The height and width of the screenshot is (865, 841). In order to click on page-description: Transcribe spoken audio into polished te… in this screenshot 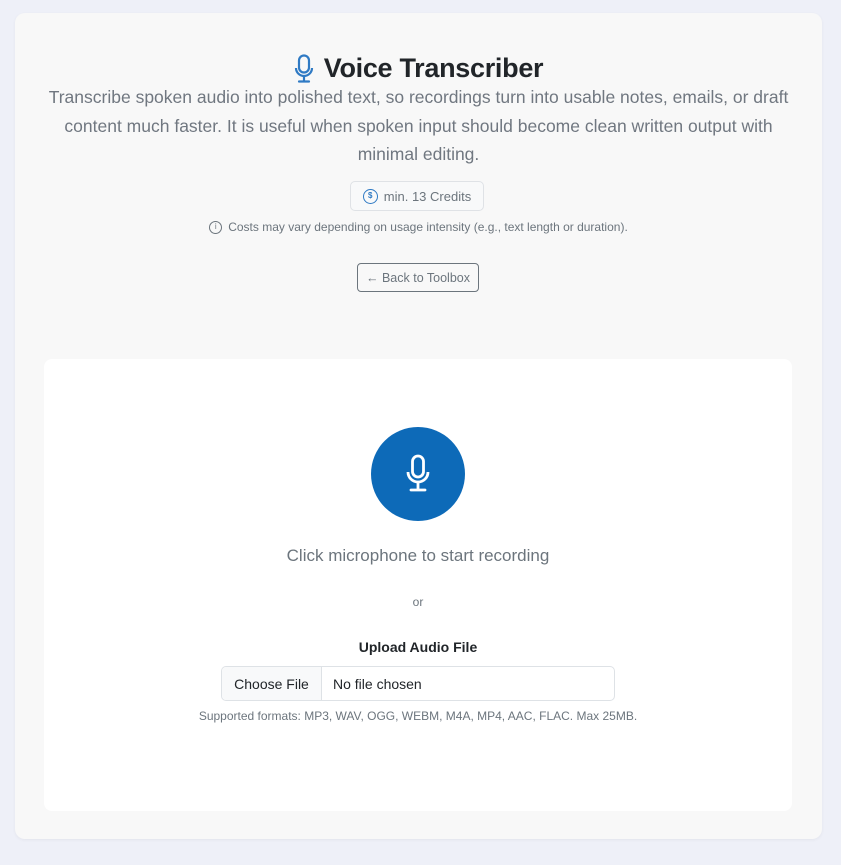, I will do `click(418, 125)`.